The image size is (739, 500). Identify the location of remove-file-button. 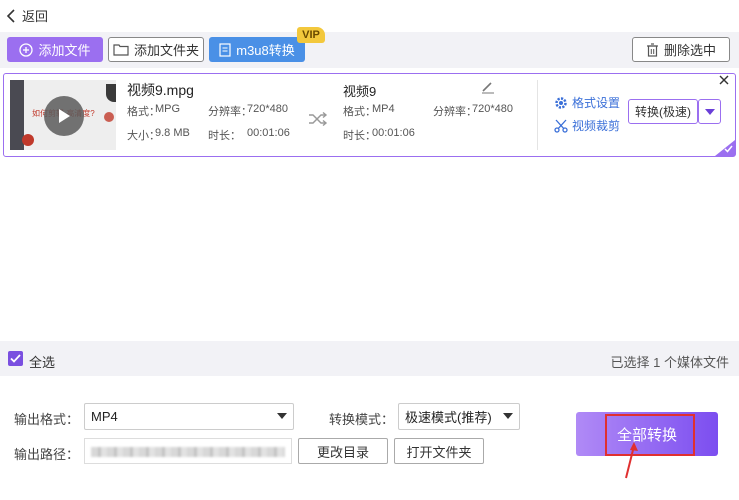
(724, 80).